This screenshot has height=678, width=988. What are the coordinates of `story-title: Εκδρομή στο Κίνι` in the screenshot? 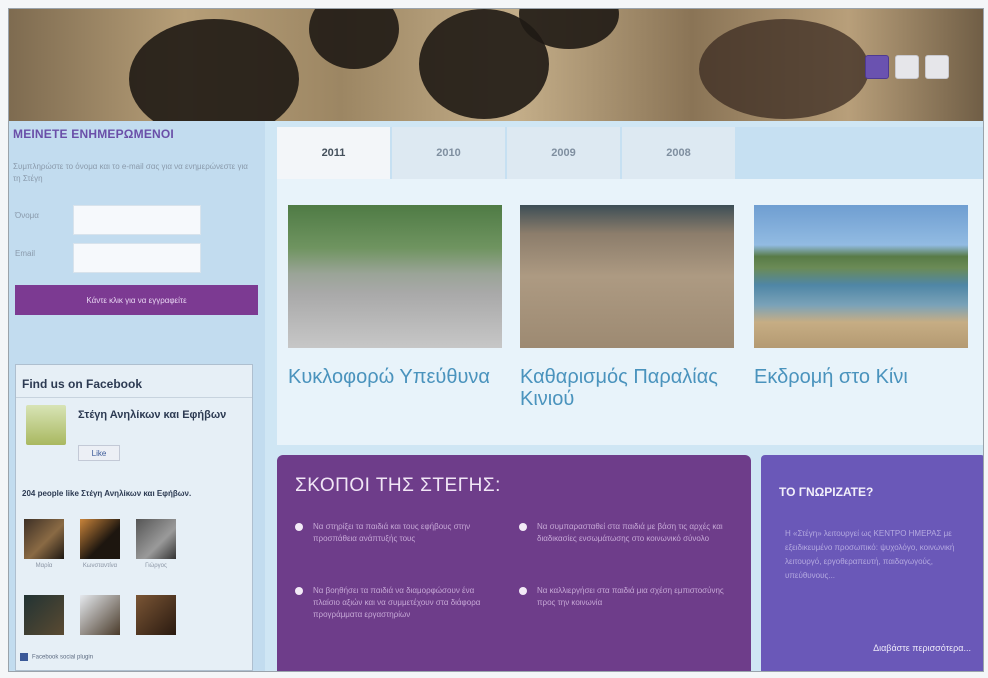 It's located at (864, 377).